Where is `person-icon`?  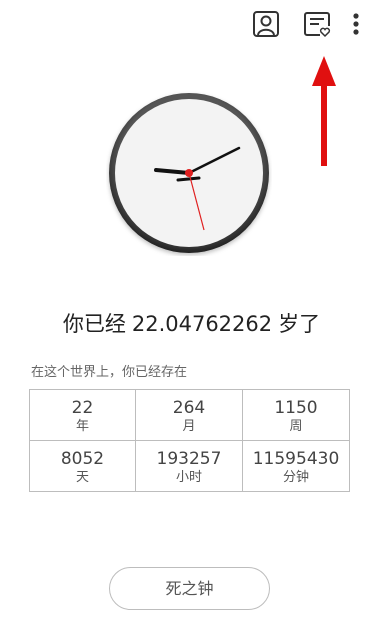 person-icon is located at coordinates (266, 24).